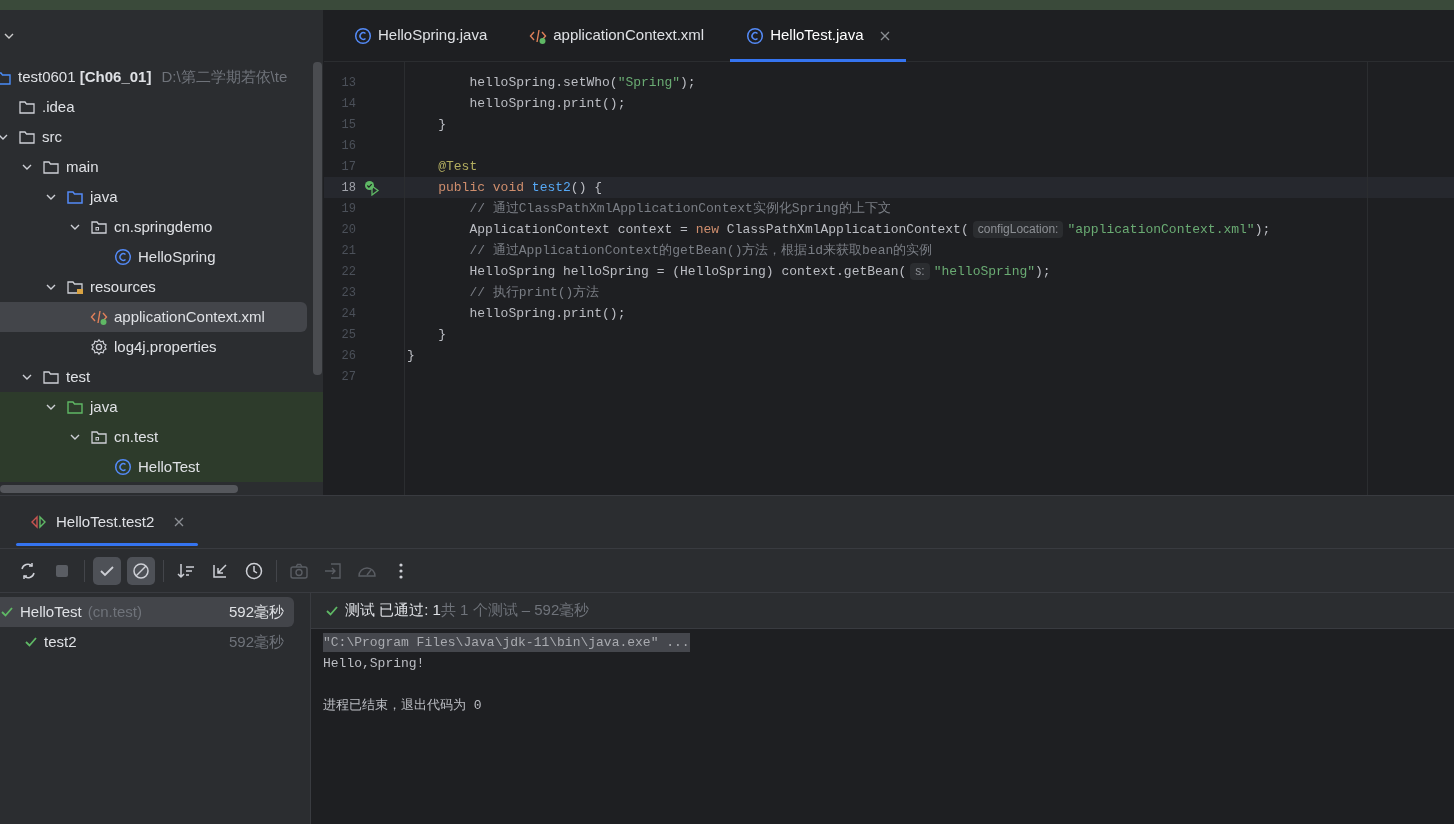  Describe the element at coordinates (869, 230) in the screenshot. I see `code-line: ApplicationContext context = new ClassPathXmlApplicationContext( configLocation: "applicationContext.xml");` at that location.